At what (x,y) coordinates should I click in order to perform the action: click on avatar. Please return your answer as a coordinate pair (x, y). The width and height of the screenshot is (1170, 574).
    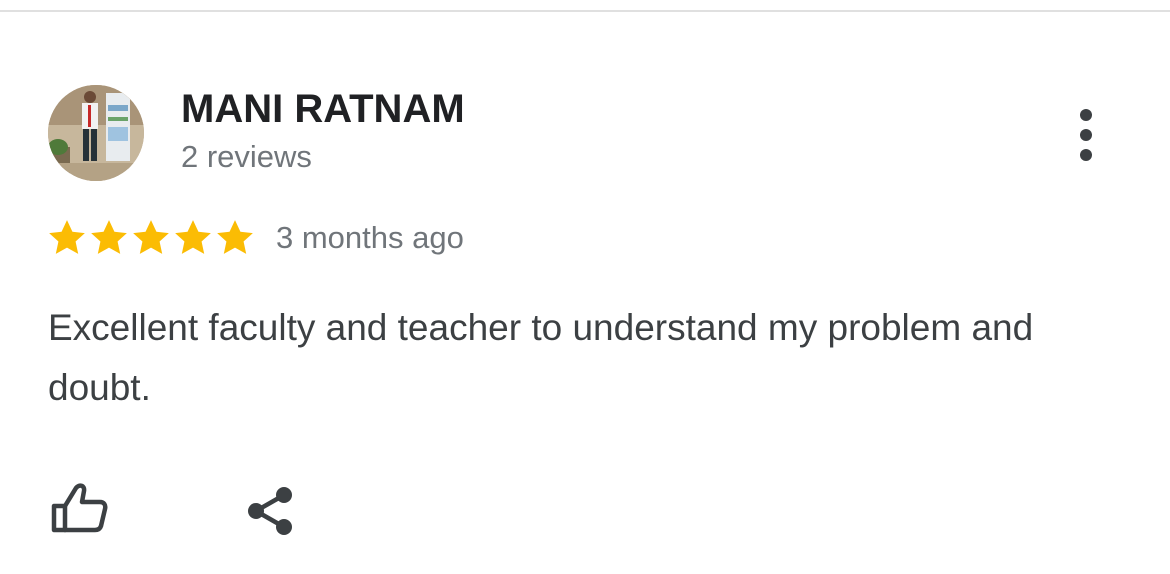
    Looking at the image, I should click on (96, 133).